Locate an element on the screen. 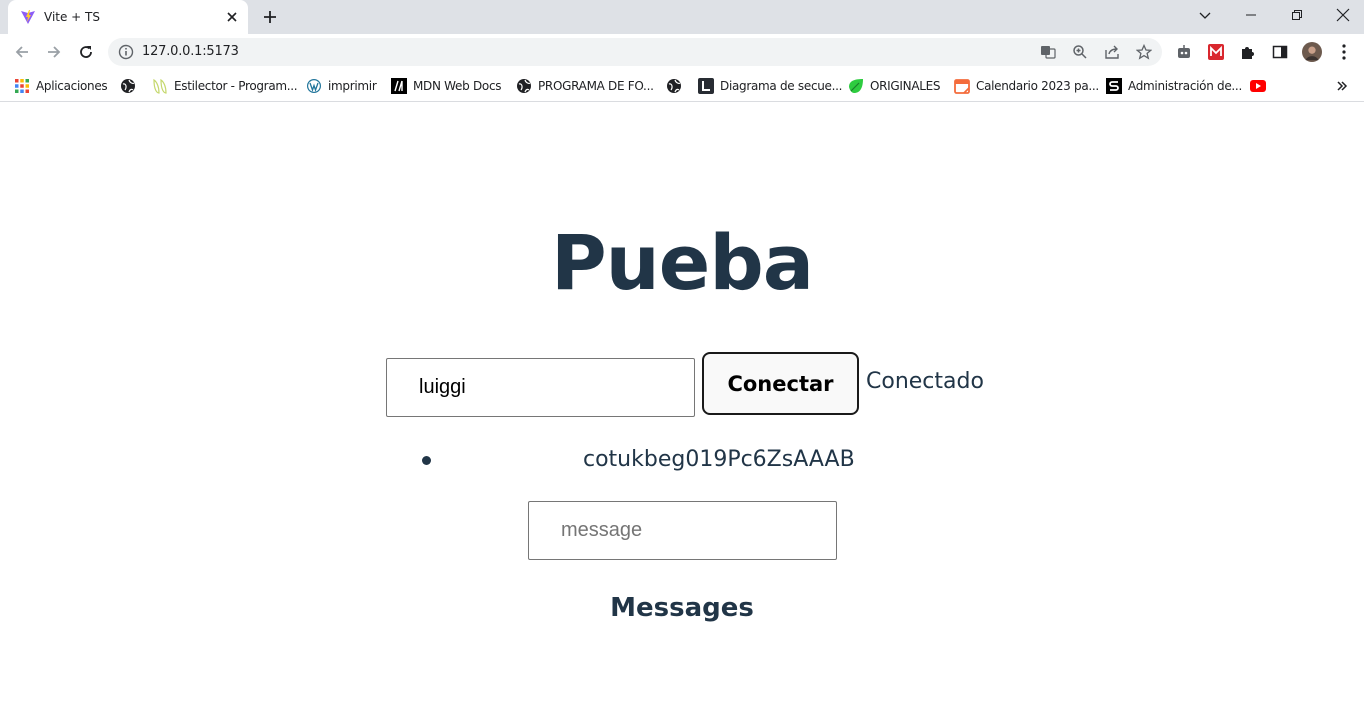 The height and width of the screenshot is (719, 1364). forward-icon is located at coordinates (54, 52).